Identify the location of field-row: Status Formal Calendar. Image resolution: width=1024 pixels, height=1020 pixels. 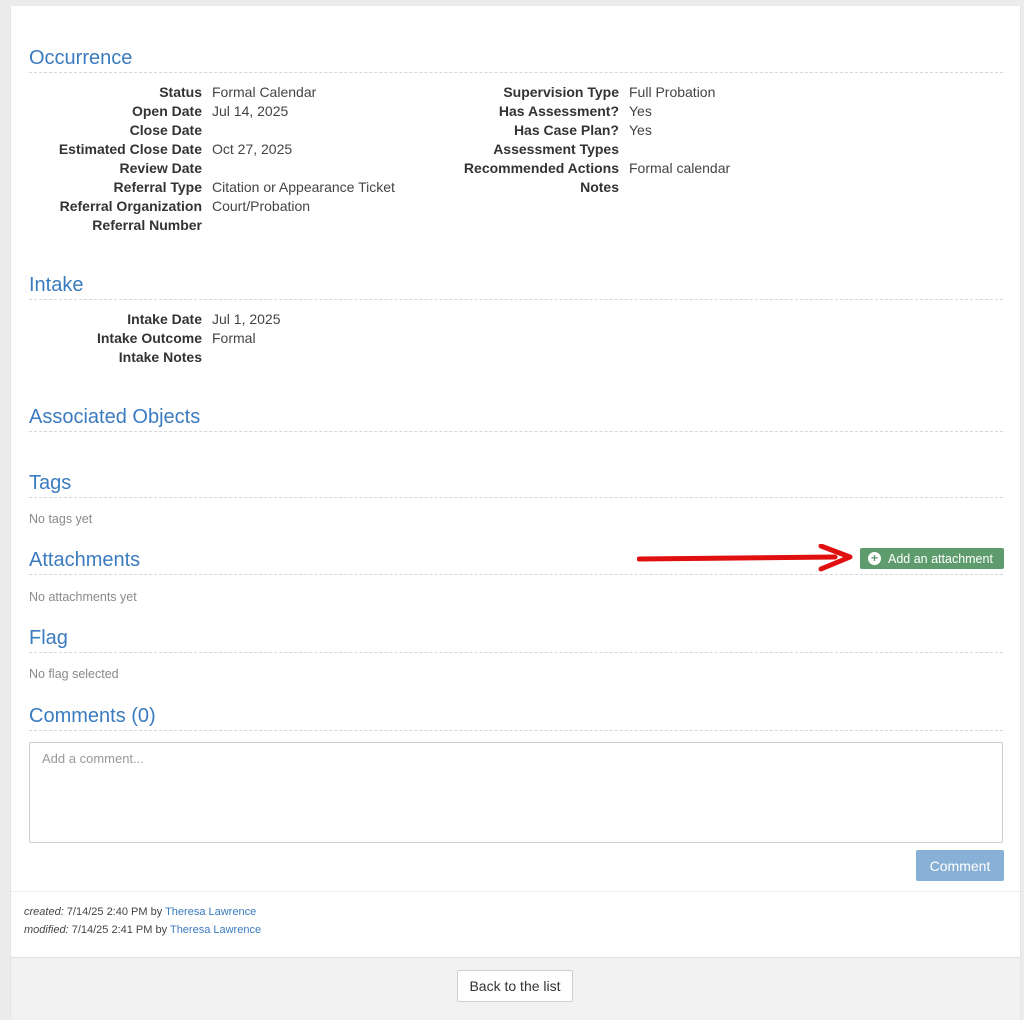
(212, 92).